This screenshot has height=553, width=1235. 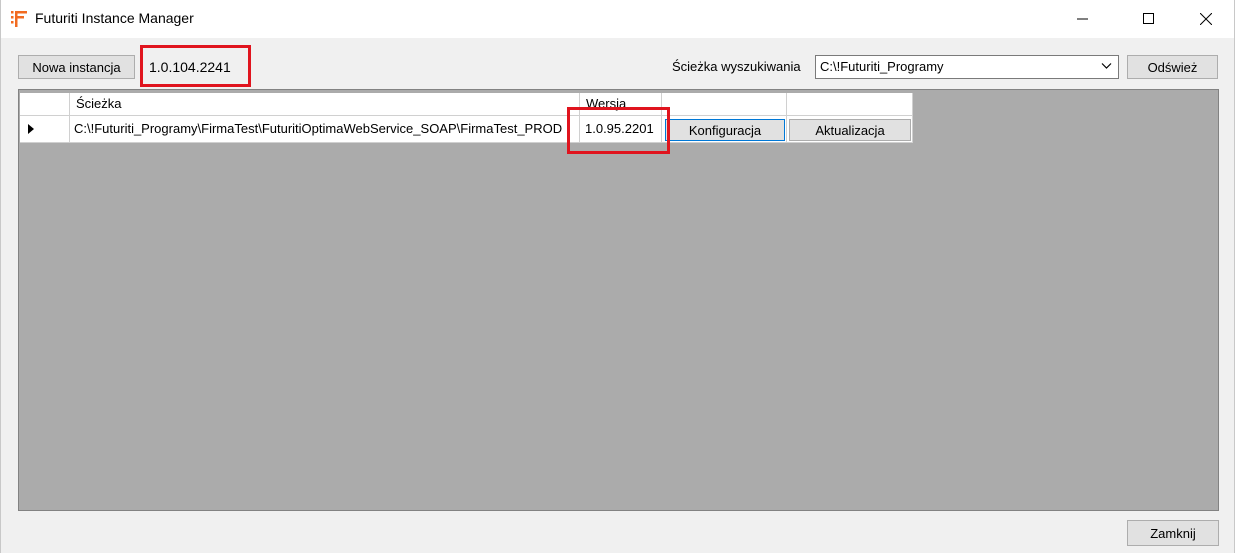 What do you see at coordinates (114, 18) in the screenshot?
I see `window-title: Futuriti Instance Manager` at bounding box center [114, 18].